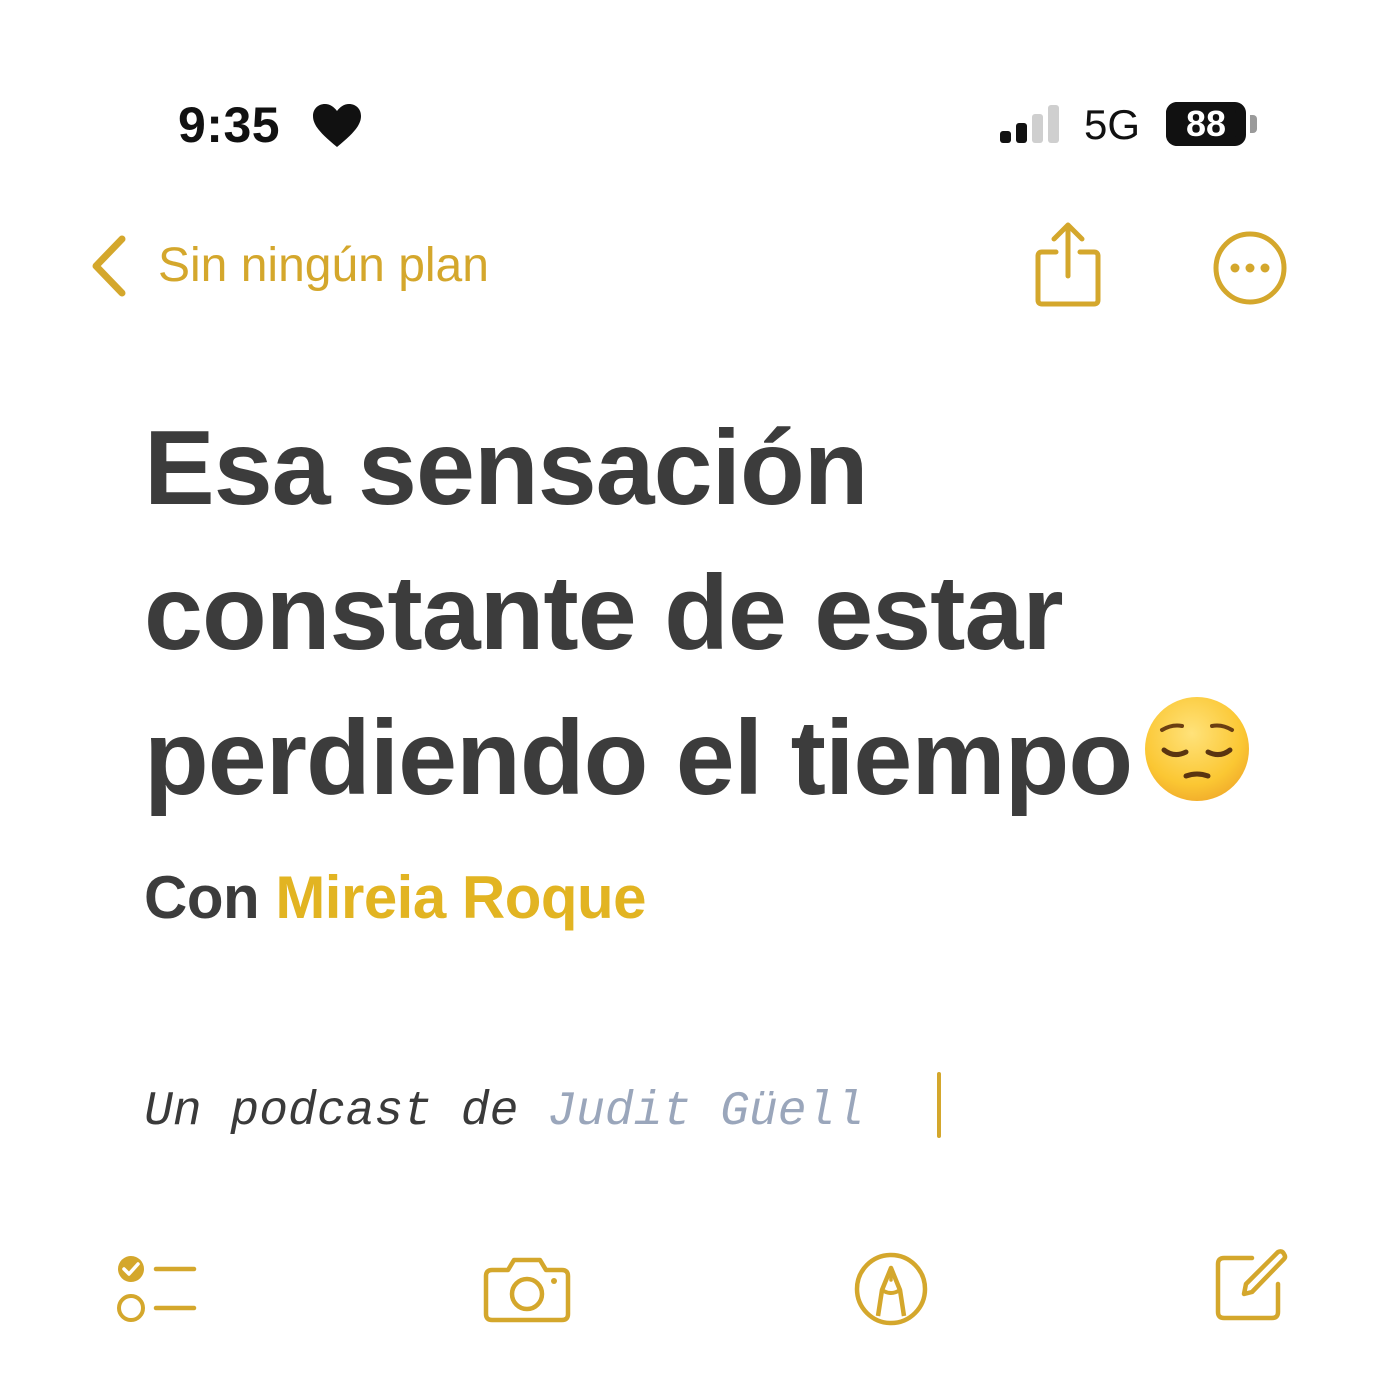 The width and height of the screenshot is (1400, 1400). I want to click on byline-author-name: Judit Güell, so click(706, 1112).